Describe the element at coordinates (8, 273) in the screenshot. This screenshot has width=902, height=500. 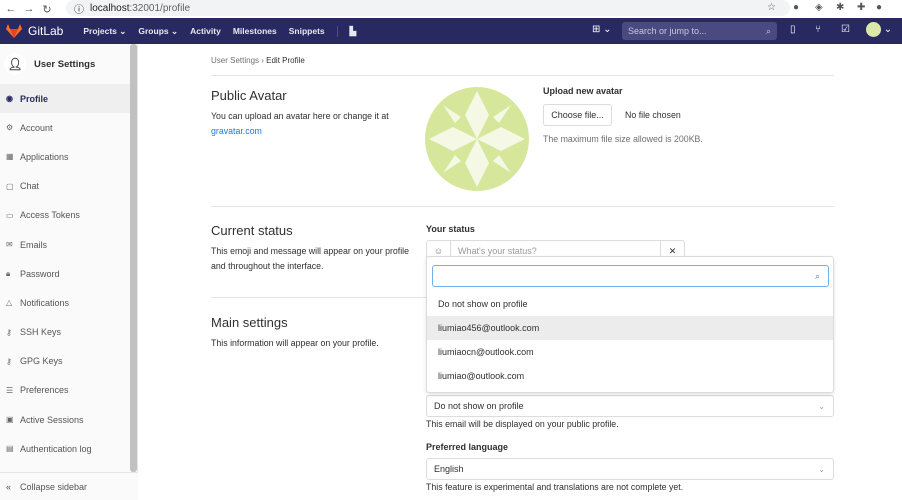
I see `password-icon: 🔒︎` at that location.